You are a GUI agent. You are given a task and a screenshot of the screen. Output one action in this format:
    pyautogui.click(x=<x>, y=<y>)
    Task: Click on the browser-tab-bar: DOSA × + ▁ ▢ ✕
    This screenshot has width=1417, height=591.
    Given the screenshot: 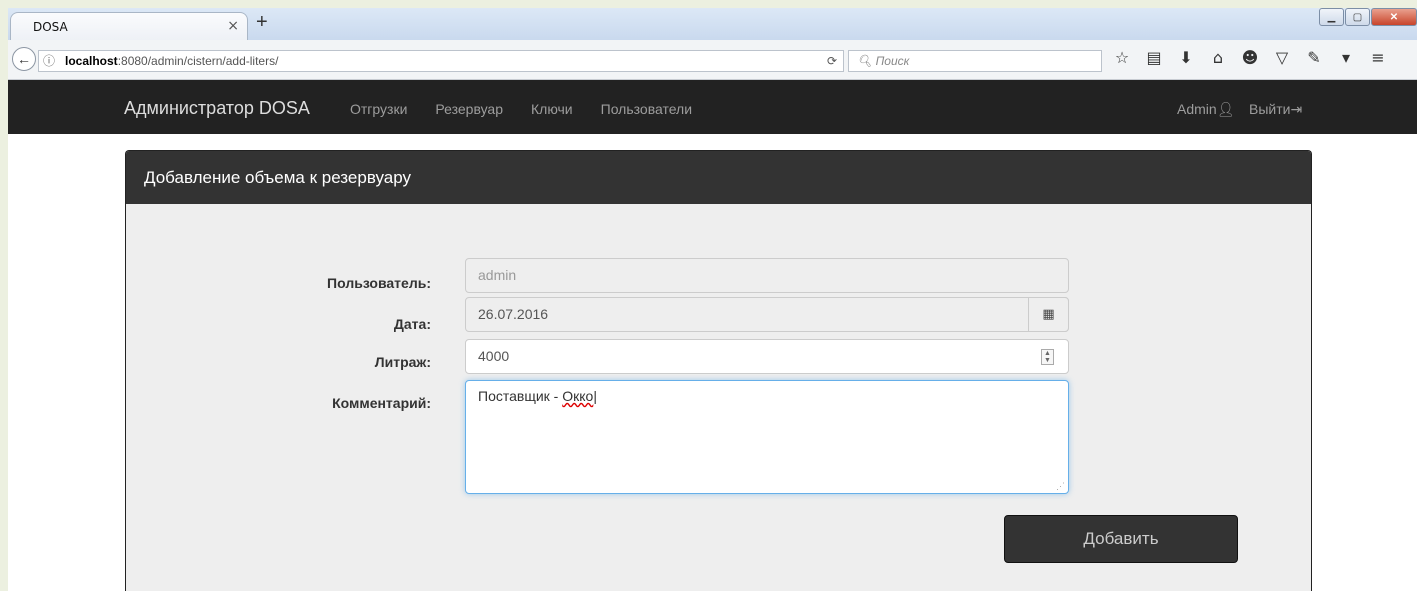 What is the action you would take?
    pyautogui.click(x=712, y=24)
    